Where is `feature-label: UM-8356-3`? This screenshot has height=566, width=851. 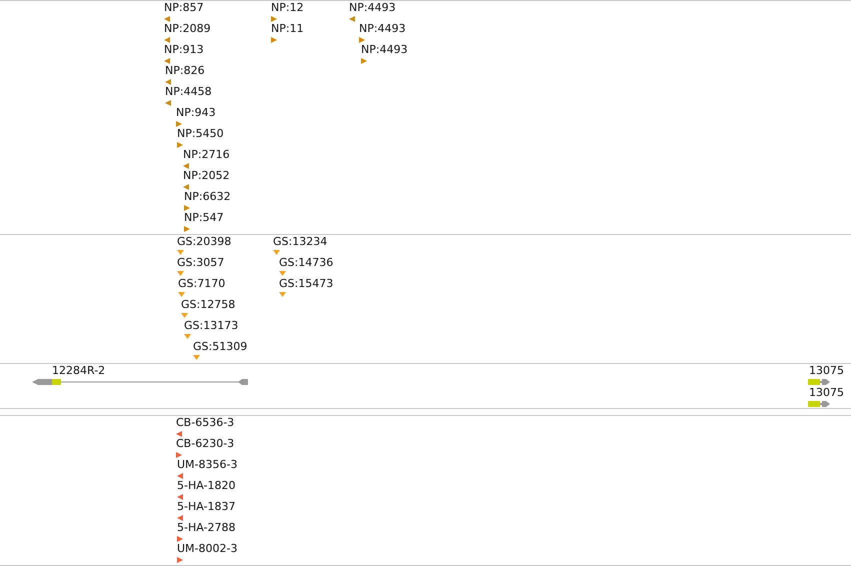 feature-label: UM-8356-3 is located at coordinates (207, 465).